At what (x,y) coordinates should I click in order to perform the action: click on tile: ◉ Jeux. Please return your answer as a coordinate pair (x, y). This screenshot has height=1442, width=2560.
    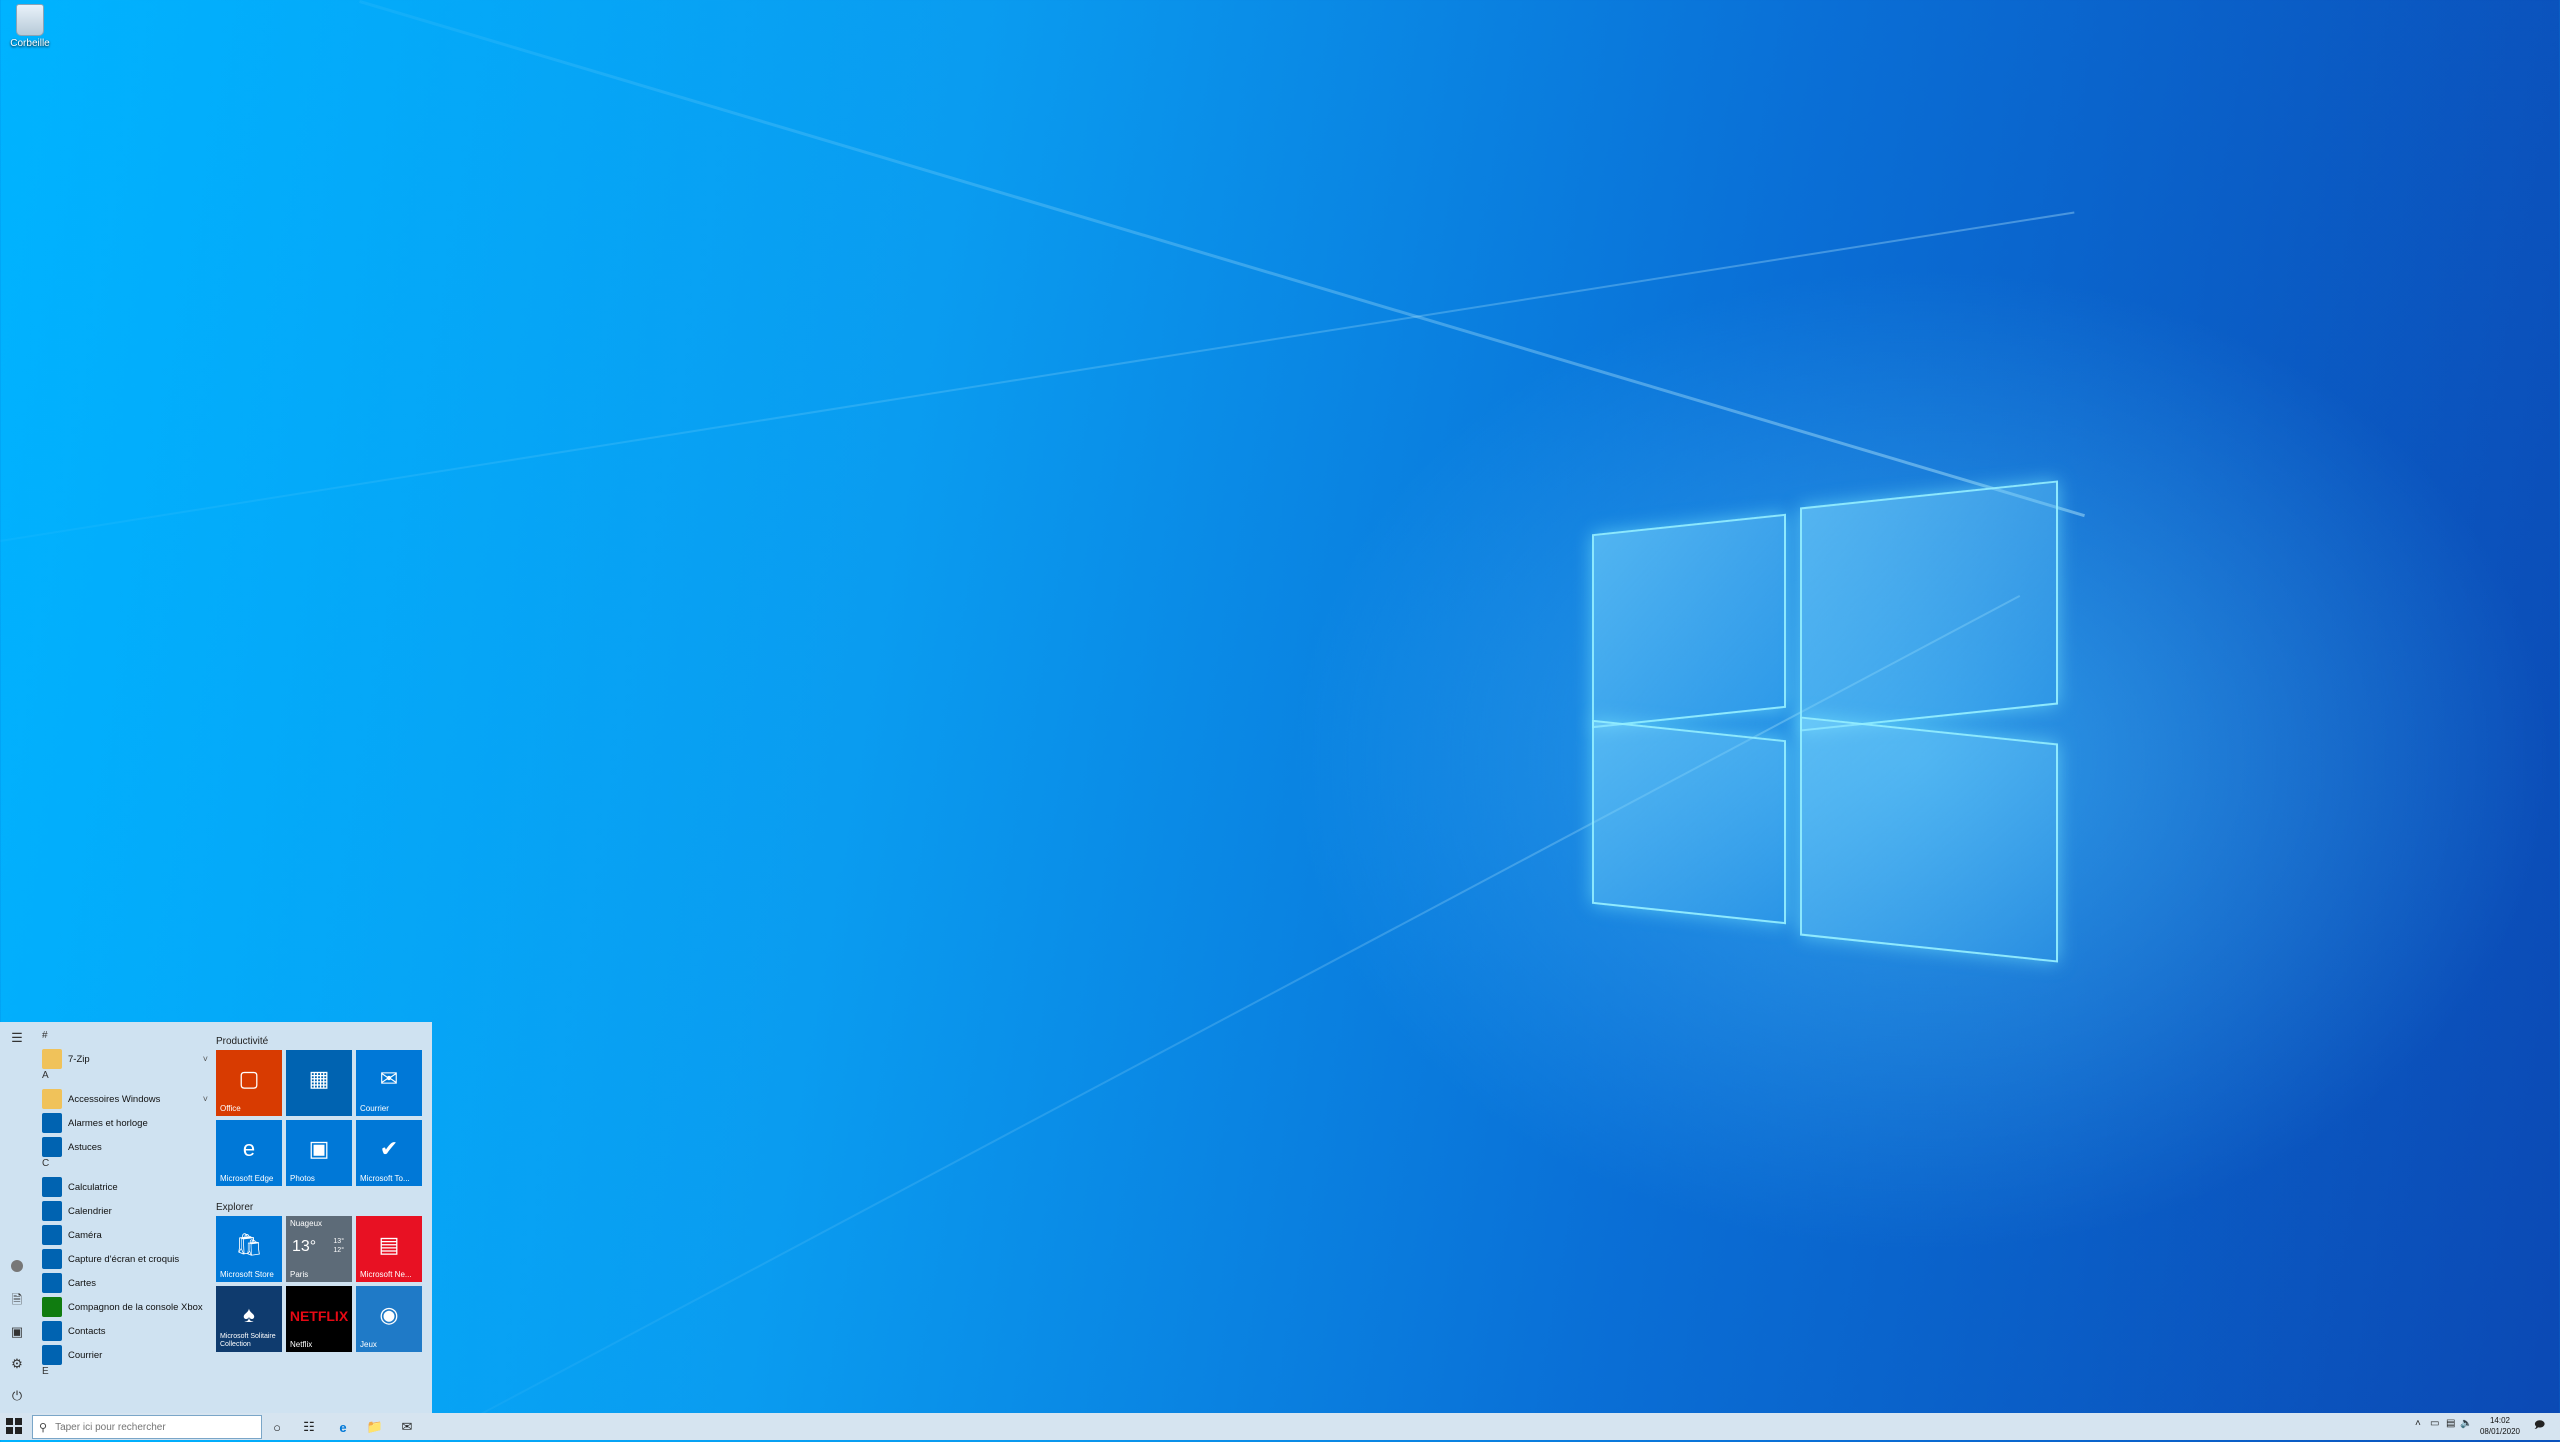
    Looking at the image, I should click on (389, 1319).